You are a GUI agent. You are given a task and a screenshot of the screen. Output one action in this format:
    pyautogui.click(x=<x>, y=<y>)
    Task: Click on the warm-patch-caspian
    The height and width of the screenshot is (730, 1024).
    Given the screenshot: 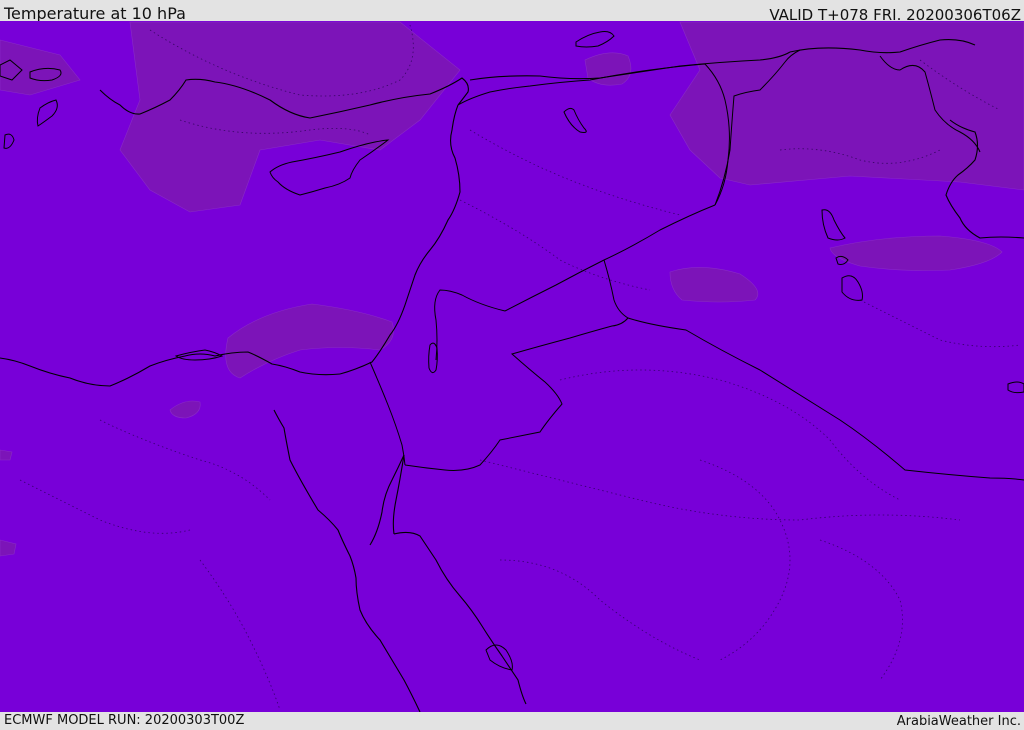 What is the action you would take?
    pyautogui.click(x=608, y=69)
    